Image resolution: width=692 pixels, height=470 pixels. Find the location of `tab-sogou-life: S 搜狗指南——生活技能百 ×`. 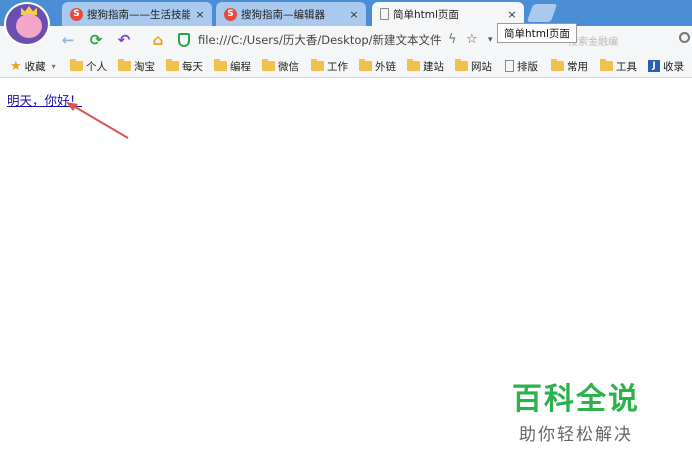

tab-sogou-life: S 搜狗指南——生活技能百 × is located at coordinates (137, 14).